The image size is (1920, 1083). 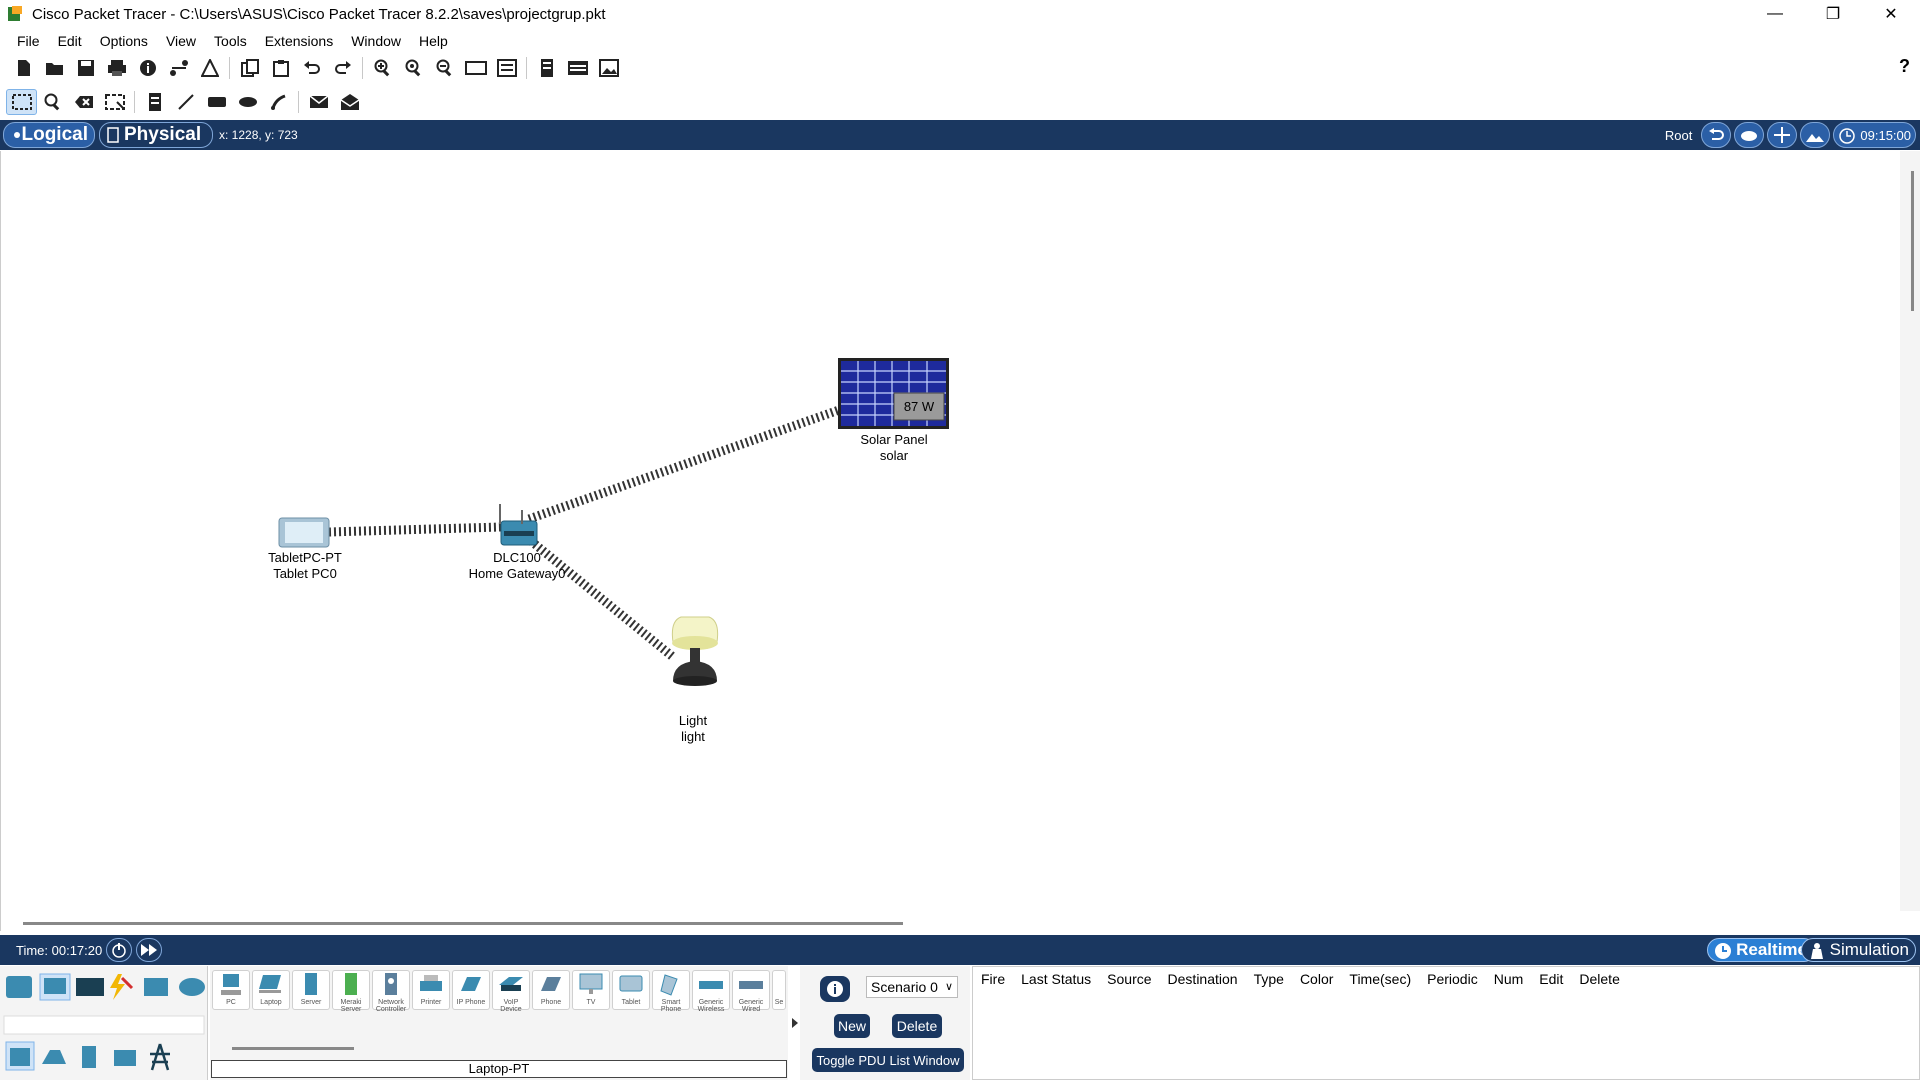 I want to click on connections-category, so click(x=122, y=987).